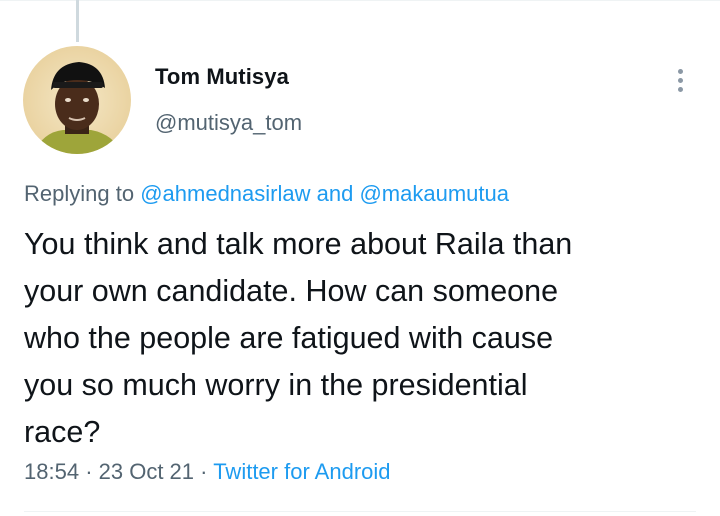 The image size is (720, 516). I want to click on more-options-button, so click(680, 80).